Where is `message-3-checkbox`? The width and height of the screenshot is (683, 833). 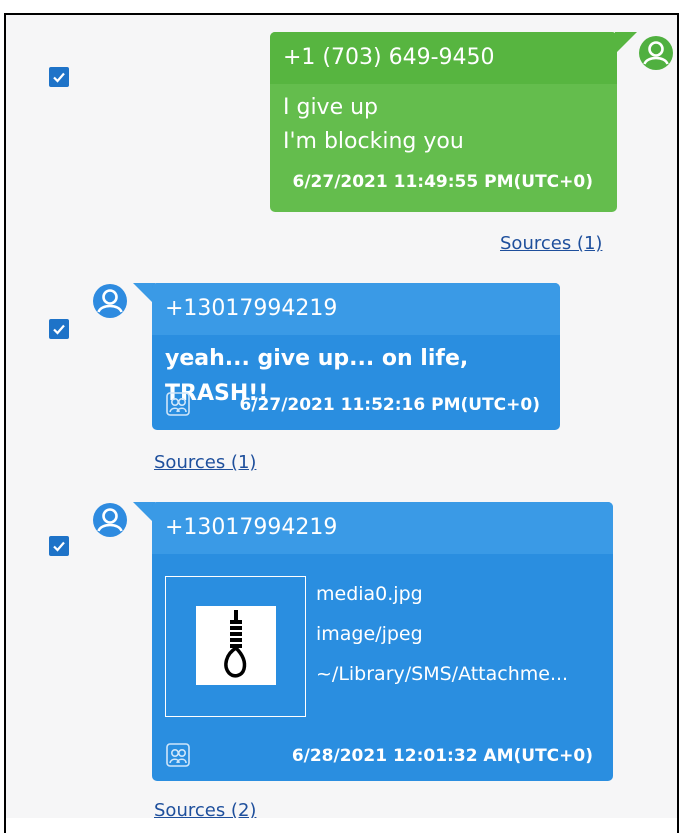
message-3-checkbox is located at coordinates (59, 546).